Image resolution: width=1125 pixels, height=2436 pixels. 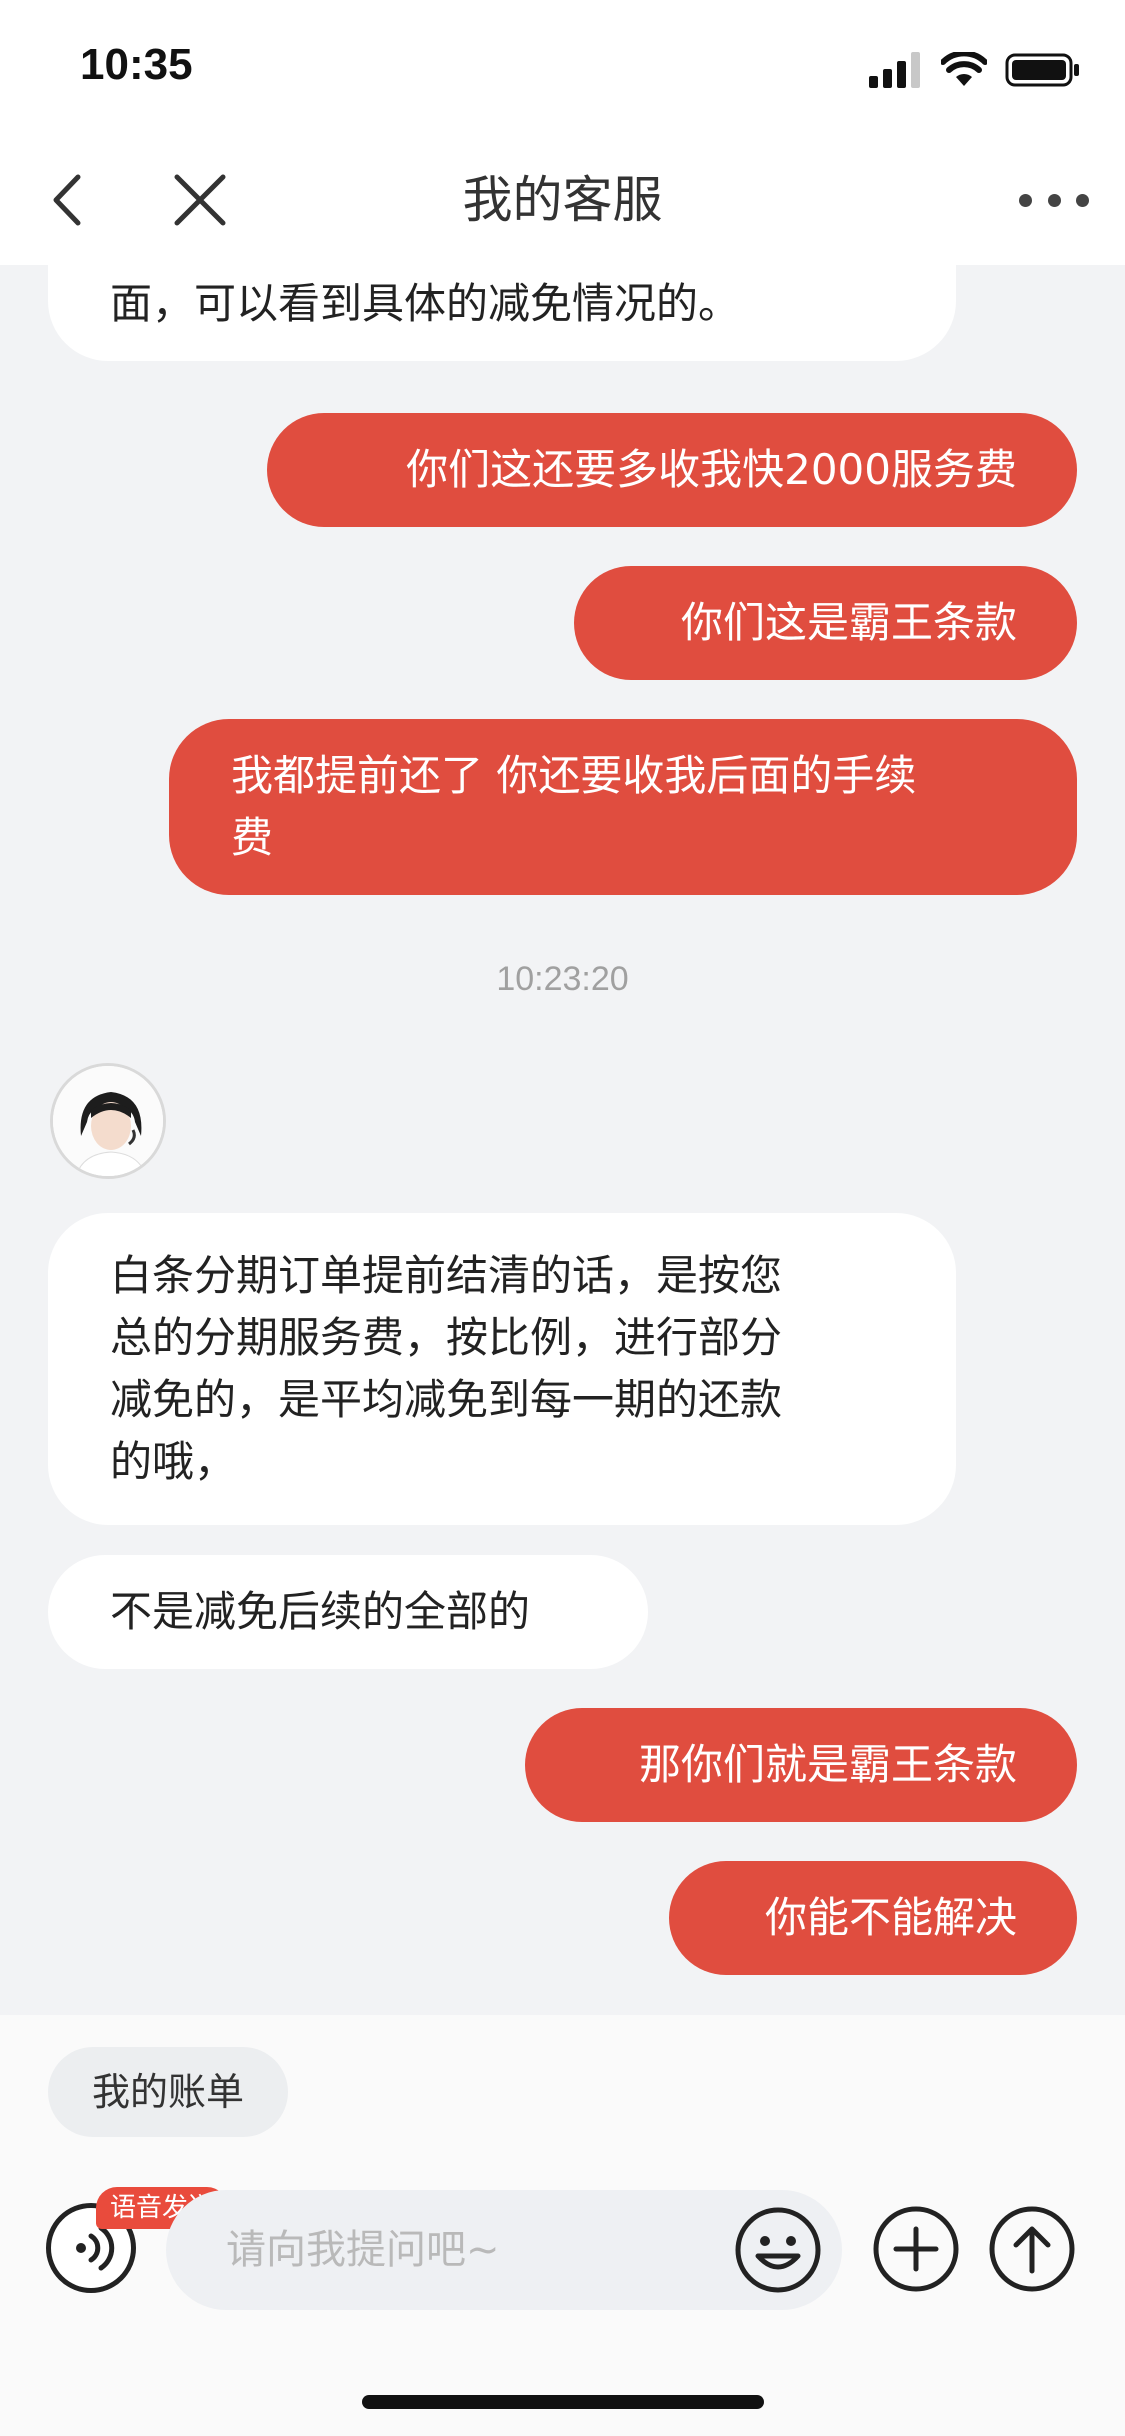 What do you see at coordinates (1025, 200) in the screenshot?
I see `more-icon` at bounding box center [1025, 200].